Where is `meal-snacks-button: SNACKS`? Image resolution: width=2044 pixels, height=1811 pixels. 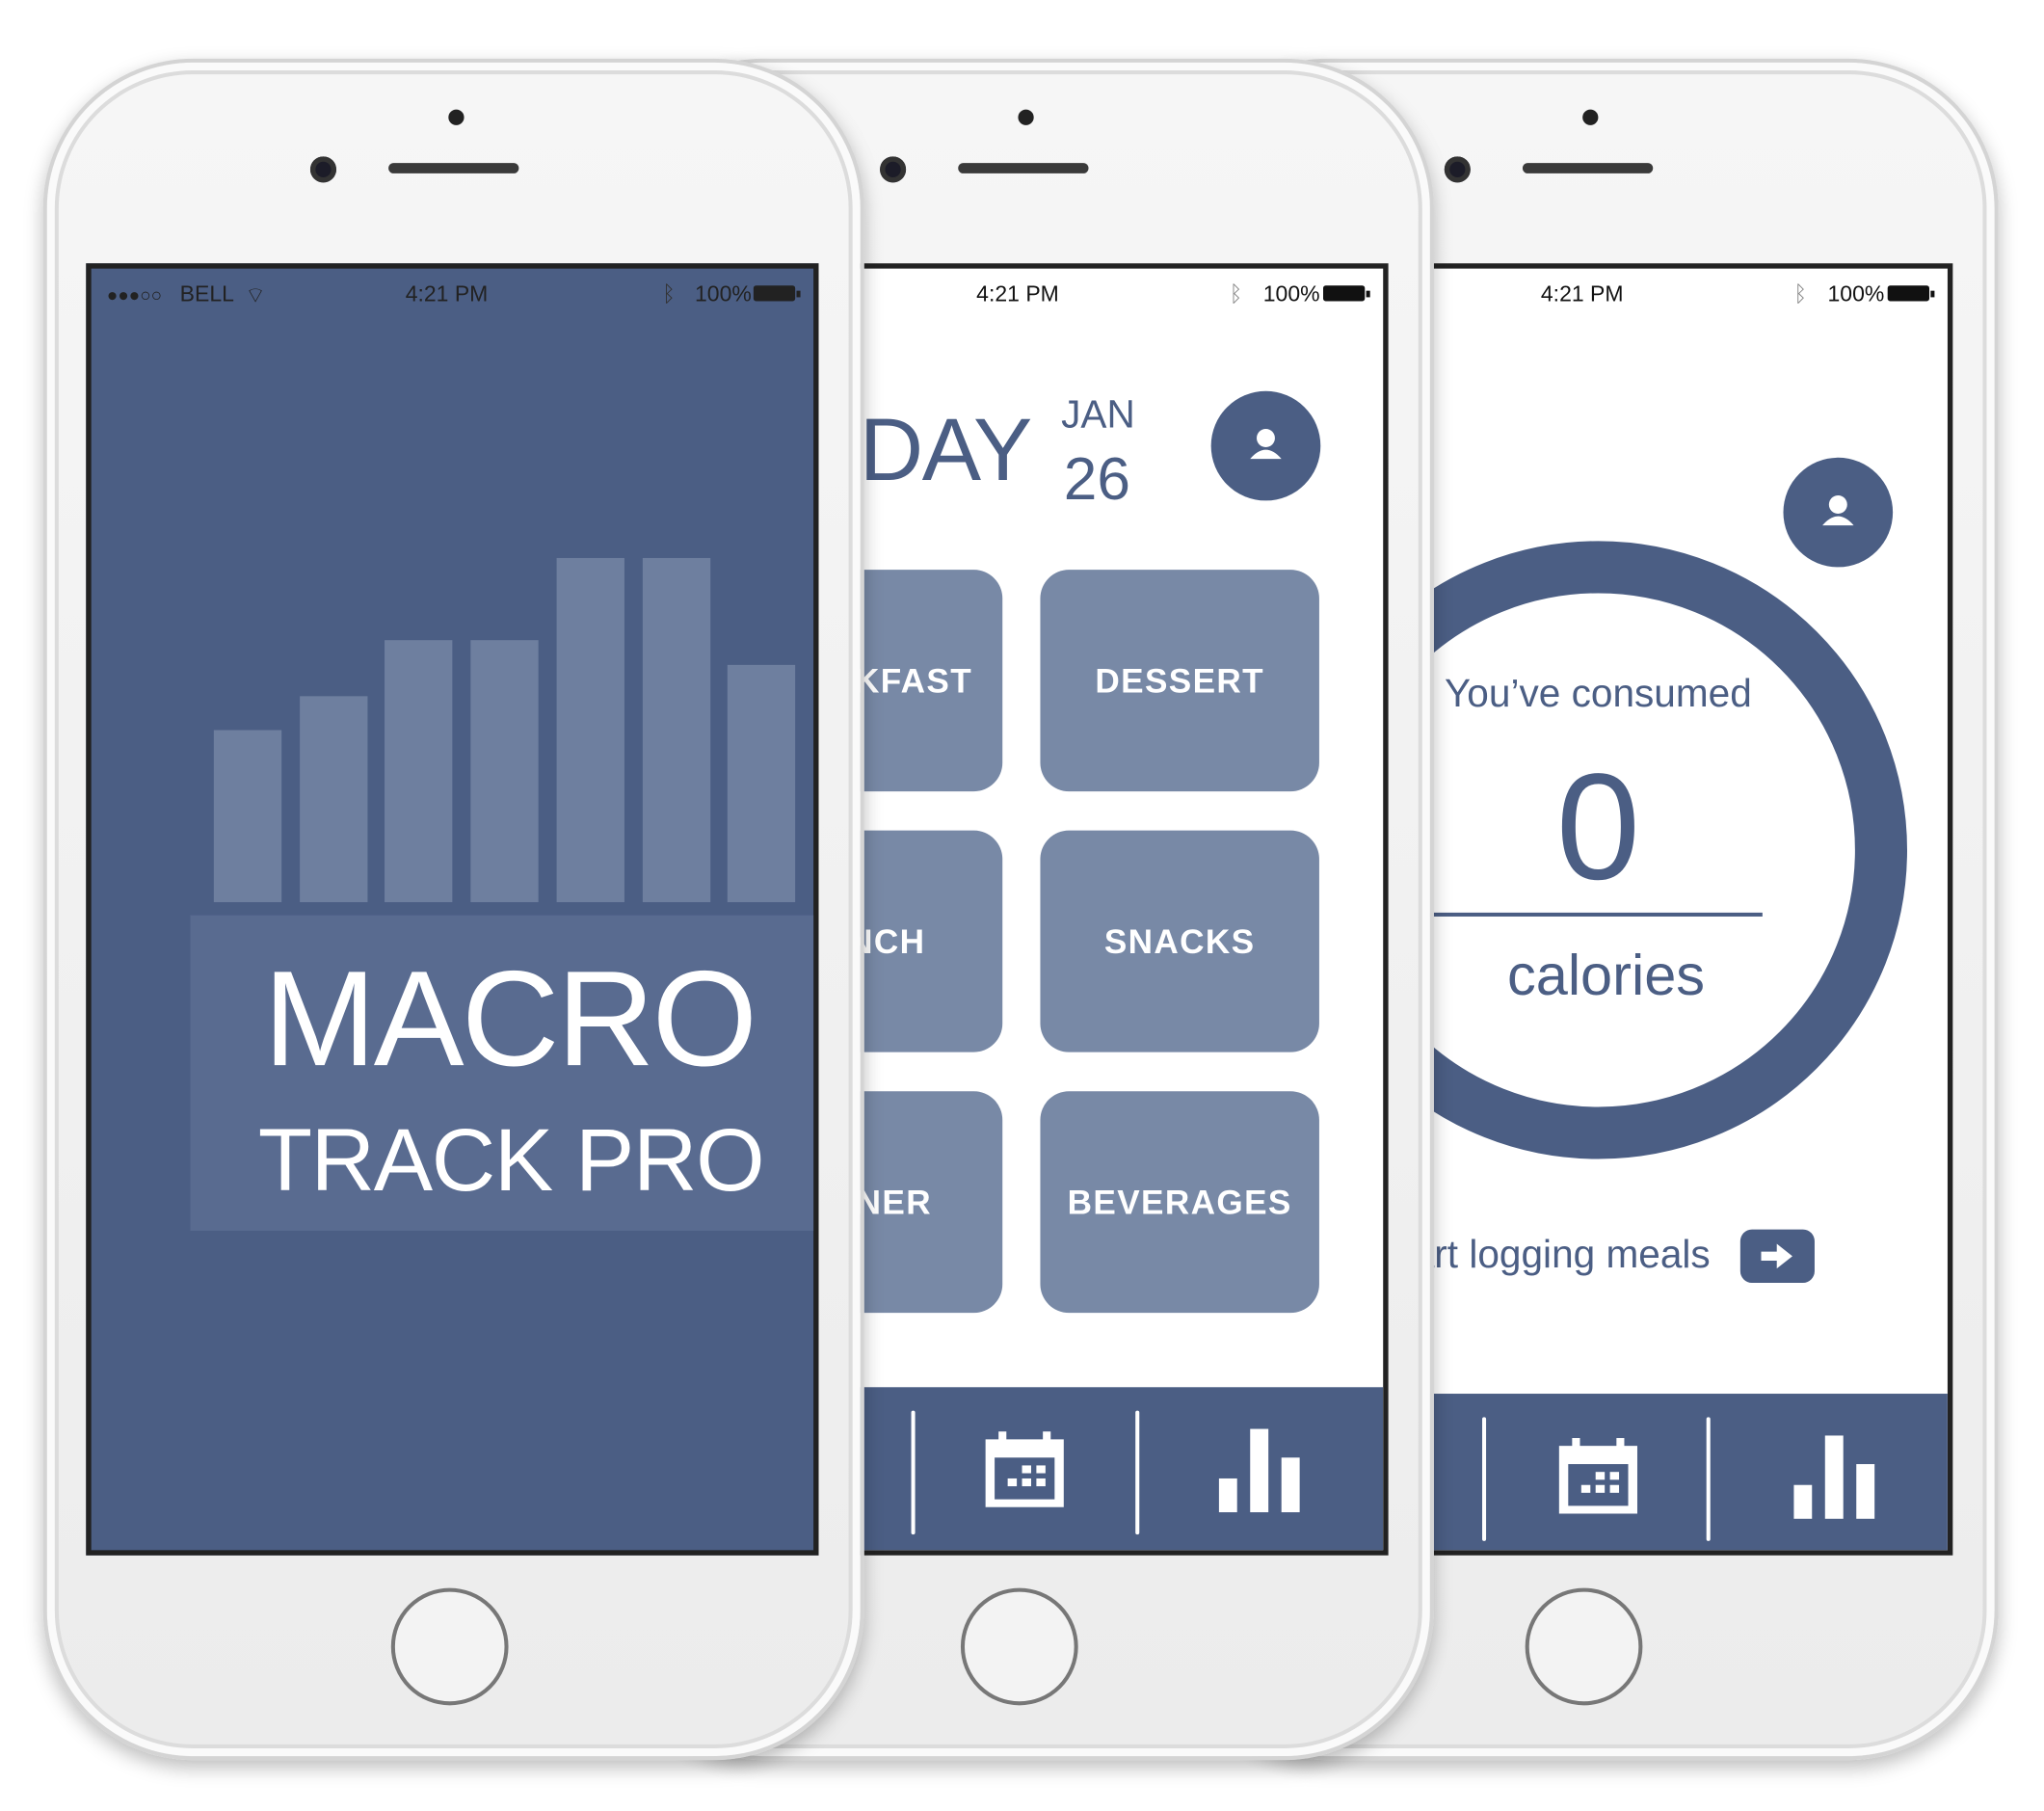 meal-snacks-button: SNACKS is located at coordinates (1179, 941).